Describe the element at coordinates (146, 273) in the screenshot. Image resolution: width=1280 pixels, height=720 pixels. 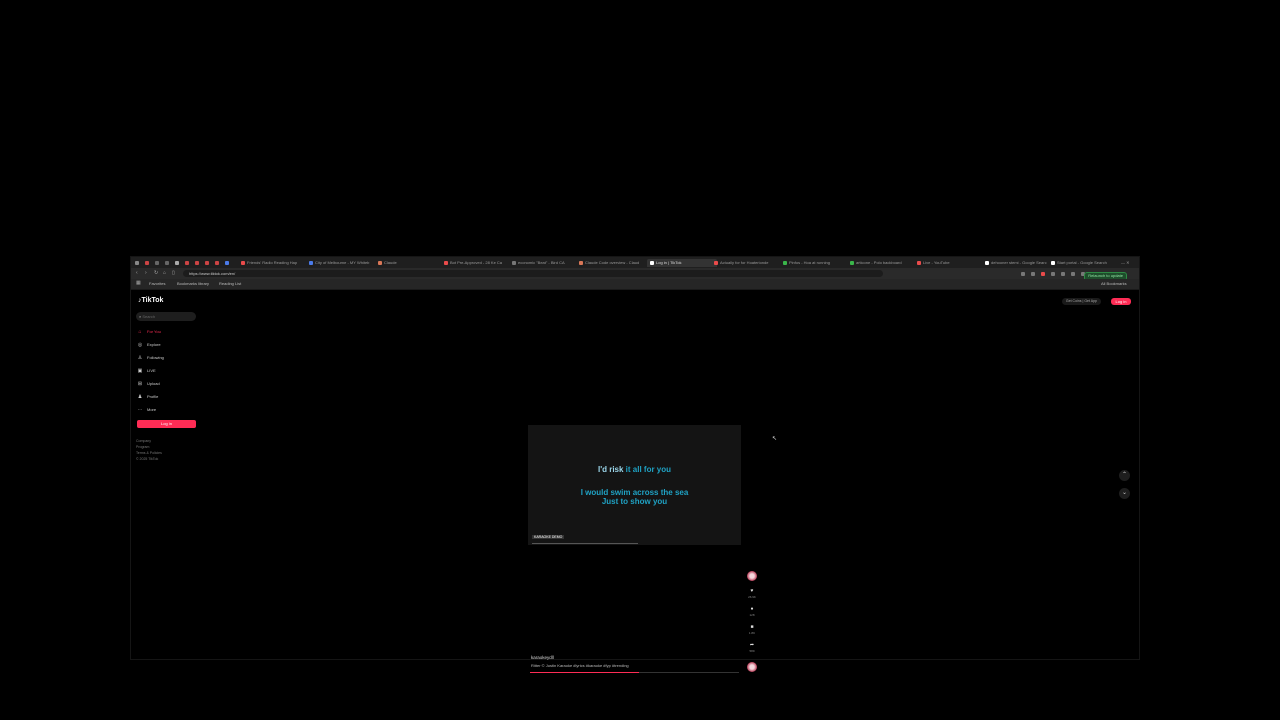
I see `forward-icon: ›` at that location.